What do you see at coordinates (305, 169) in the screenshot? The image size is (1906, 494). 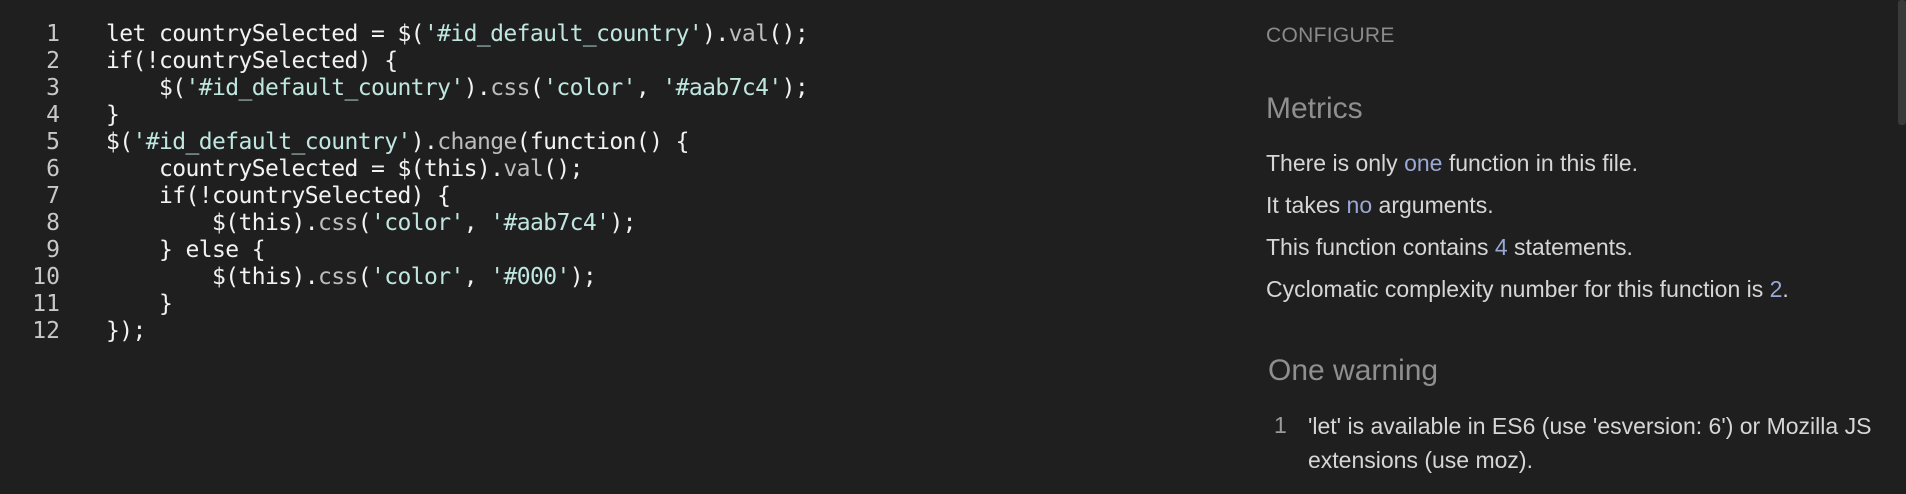 I see `code-token: countrySelected = $(this).` at bounding box center [305, 169].